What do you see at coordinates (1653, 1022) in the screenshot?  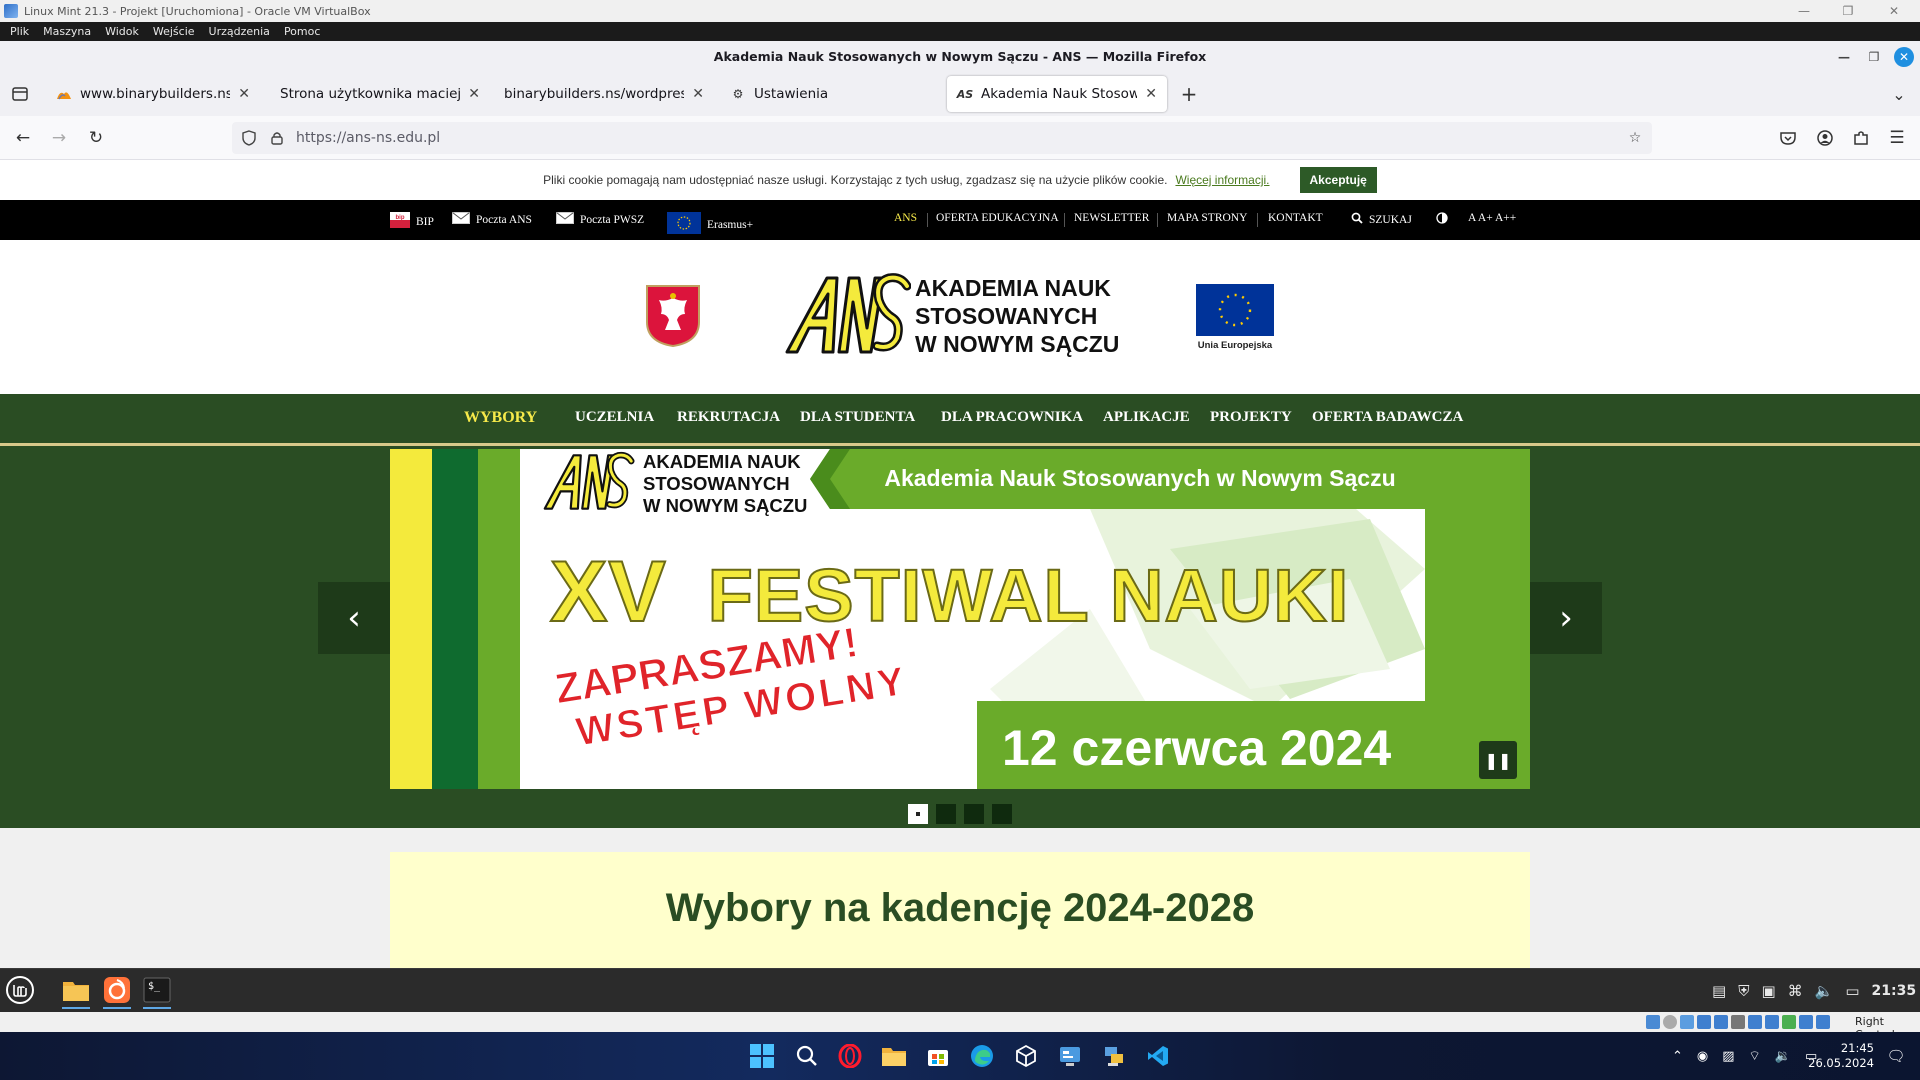 I see `hdd-icon` at bounding box center [1653, 1022].